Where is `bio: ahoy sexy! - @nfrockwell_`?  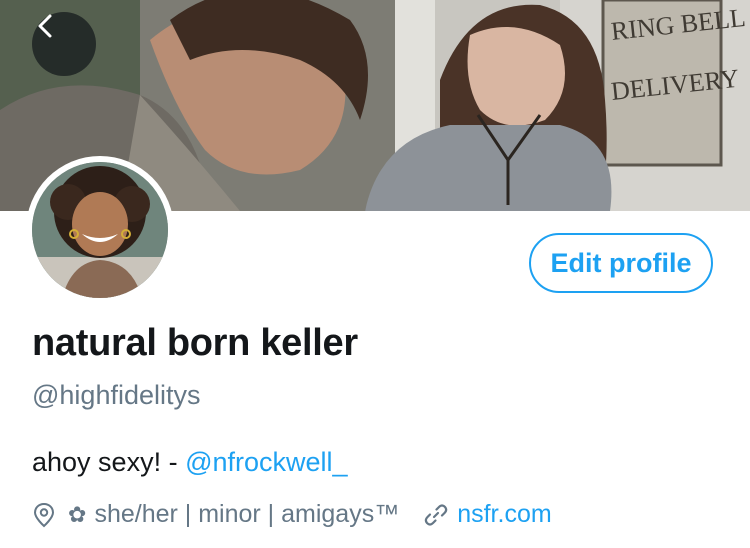 bio: ahoy sexy! - @nfrockwell_ is located at coordinates (190, 462).